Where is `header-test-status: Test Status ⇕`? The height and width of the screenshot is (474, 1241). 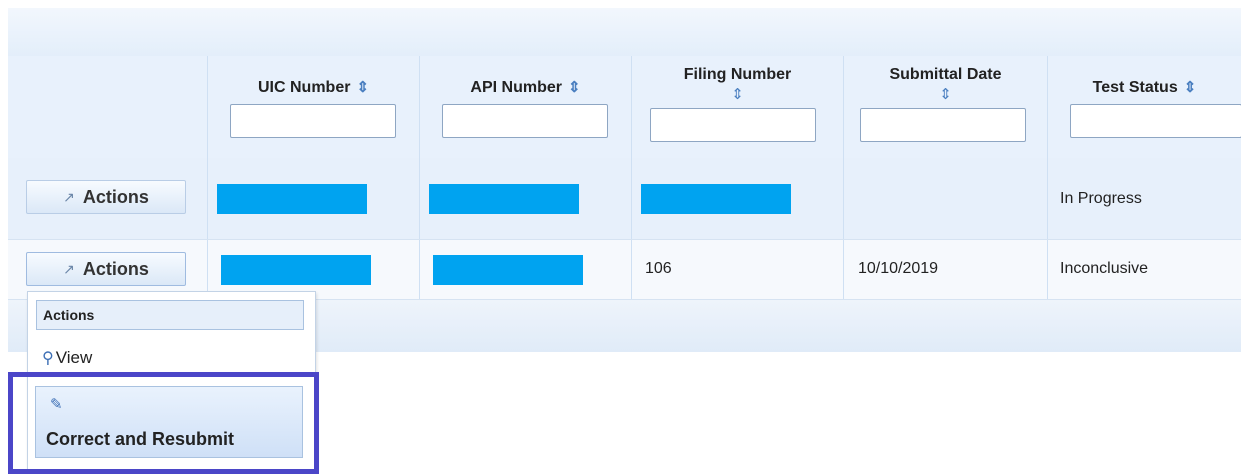 header-test-status: Test Status ⇕ is located at coordinates (1144, 107).